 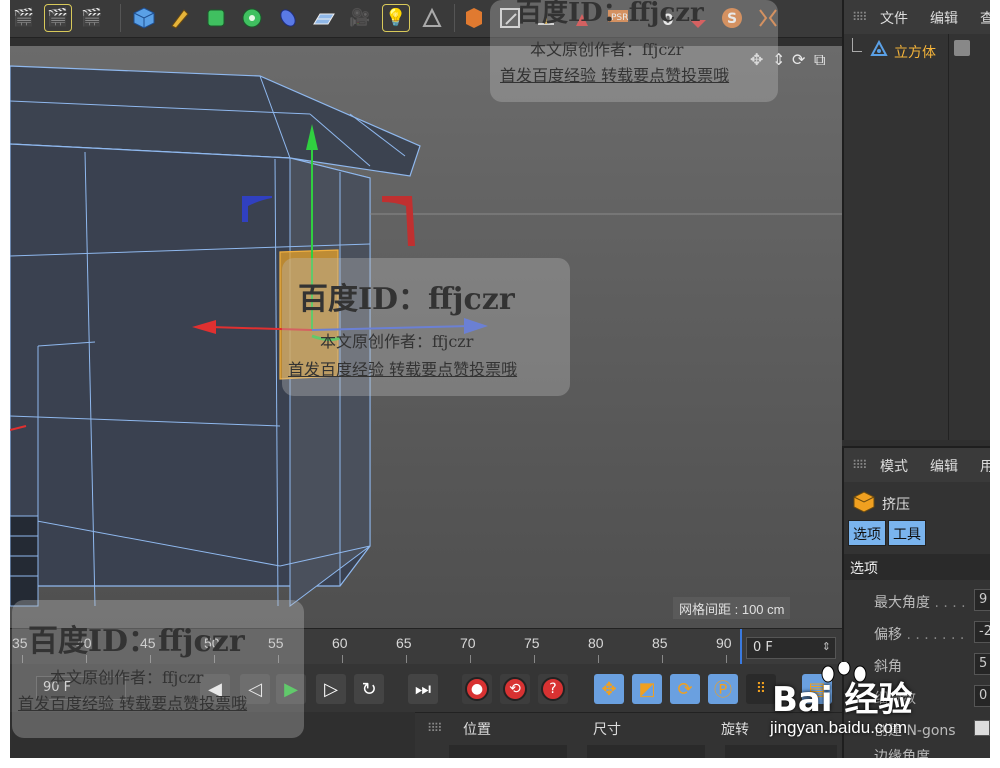 What do you see at coordinates (369, 689) in the screenshot?
I see `loop-icon: ↻` at bounding box center [369, 689].